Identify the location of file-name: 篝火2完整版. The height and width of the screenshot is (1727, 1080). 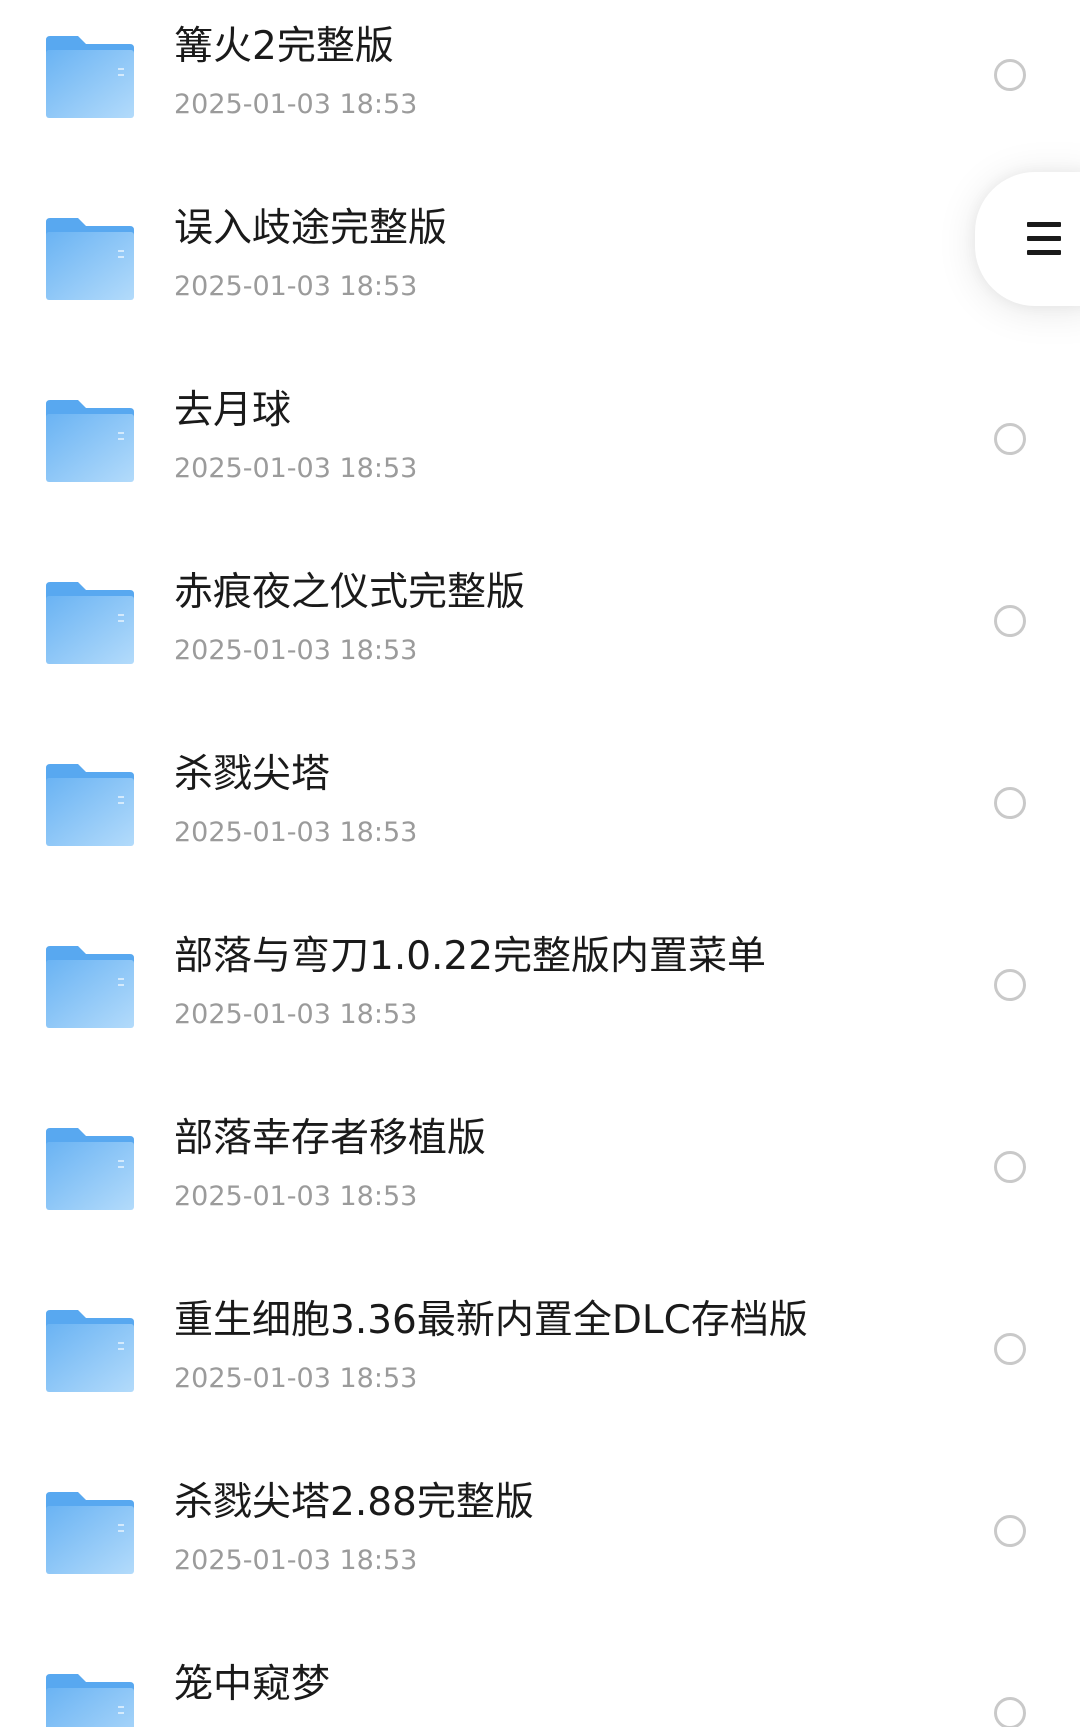
(284, 46).